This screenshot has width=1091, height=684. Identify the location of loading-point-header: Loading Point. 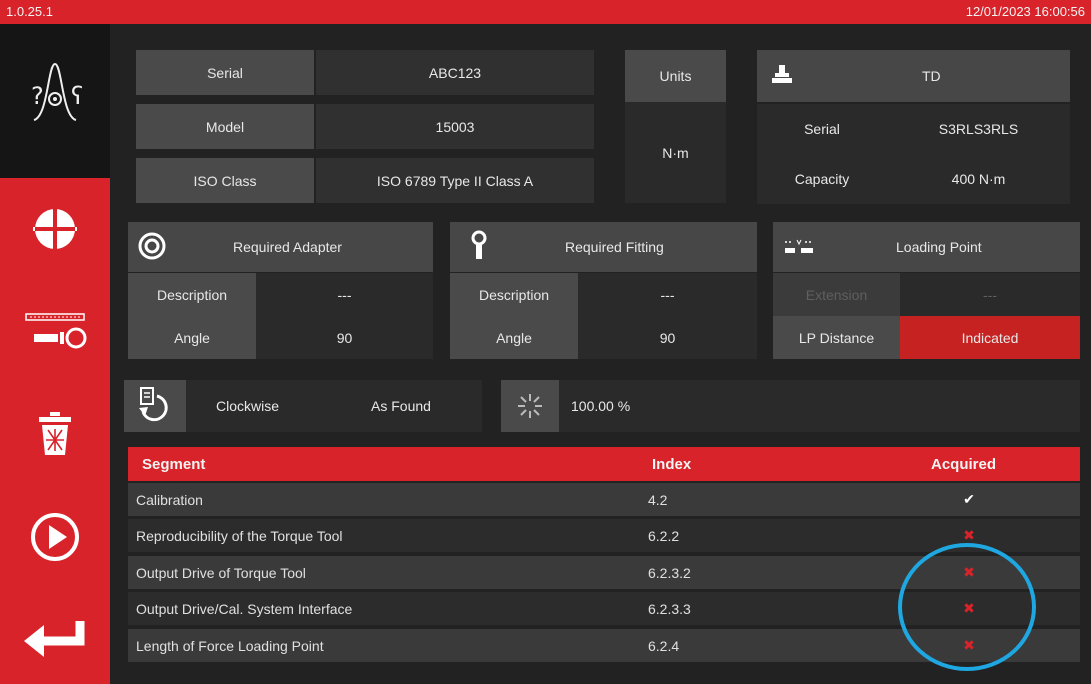
(926, 247).